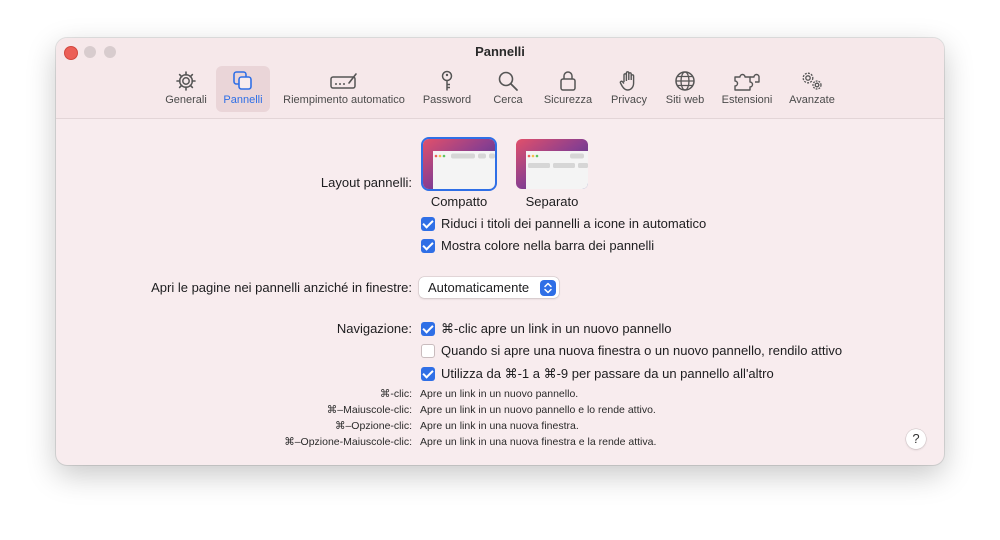 Image resolution: width=1000 pixels, height=540 pixels. I want to click on tab-pannelli: Pannelli, so click(243, 89).